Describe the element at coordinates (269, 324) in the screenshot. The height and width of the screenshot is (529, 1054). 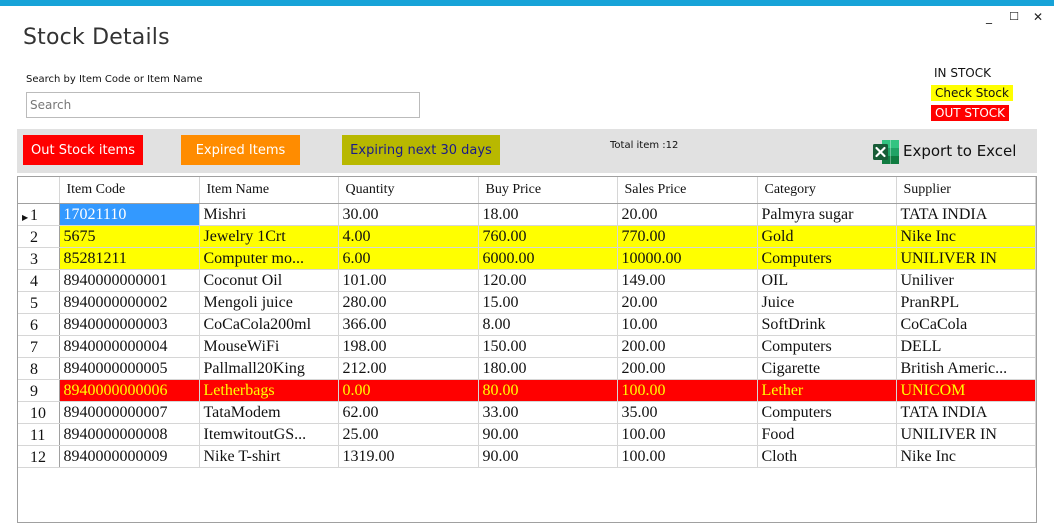
I see `cell-item-name: CoCaCola200ml` at that location.